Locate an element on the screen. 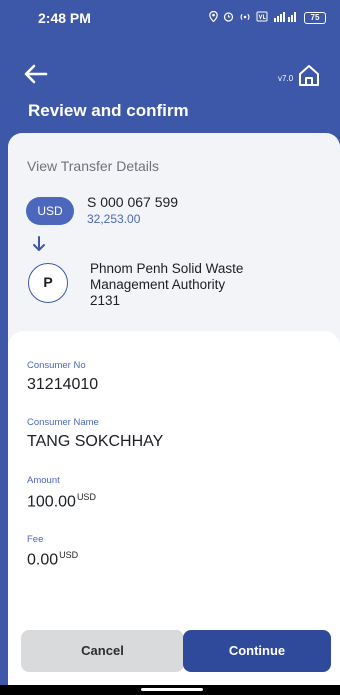  consumer-name-label: Consumer Name is located at coordinates (63, 422).